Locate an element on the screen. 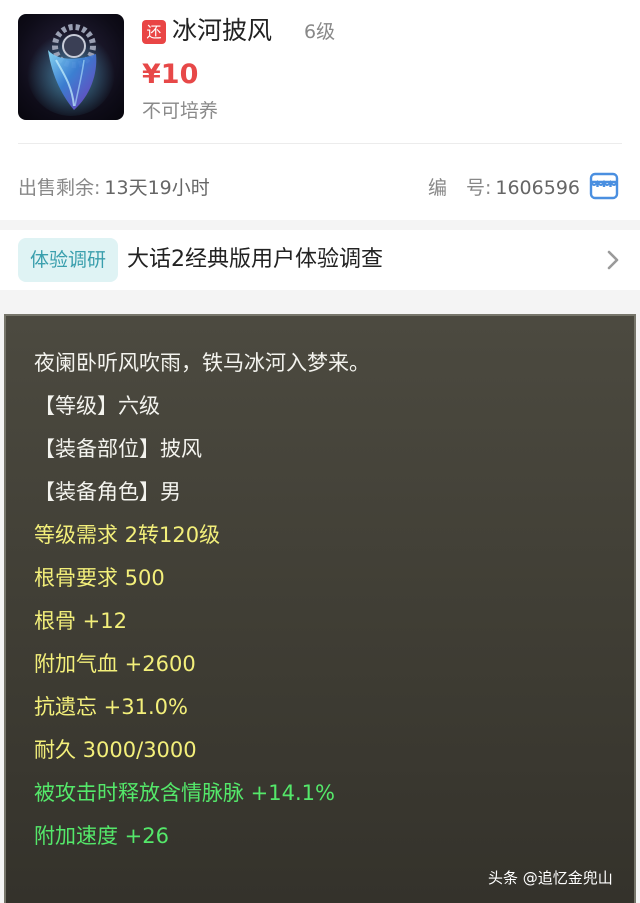 Image resolution: width=640 pixels, height=903 pixels. survey-text: 大话2经典版用户体验调查 is located at coordinates (255, 260).